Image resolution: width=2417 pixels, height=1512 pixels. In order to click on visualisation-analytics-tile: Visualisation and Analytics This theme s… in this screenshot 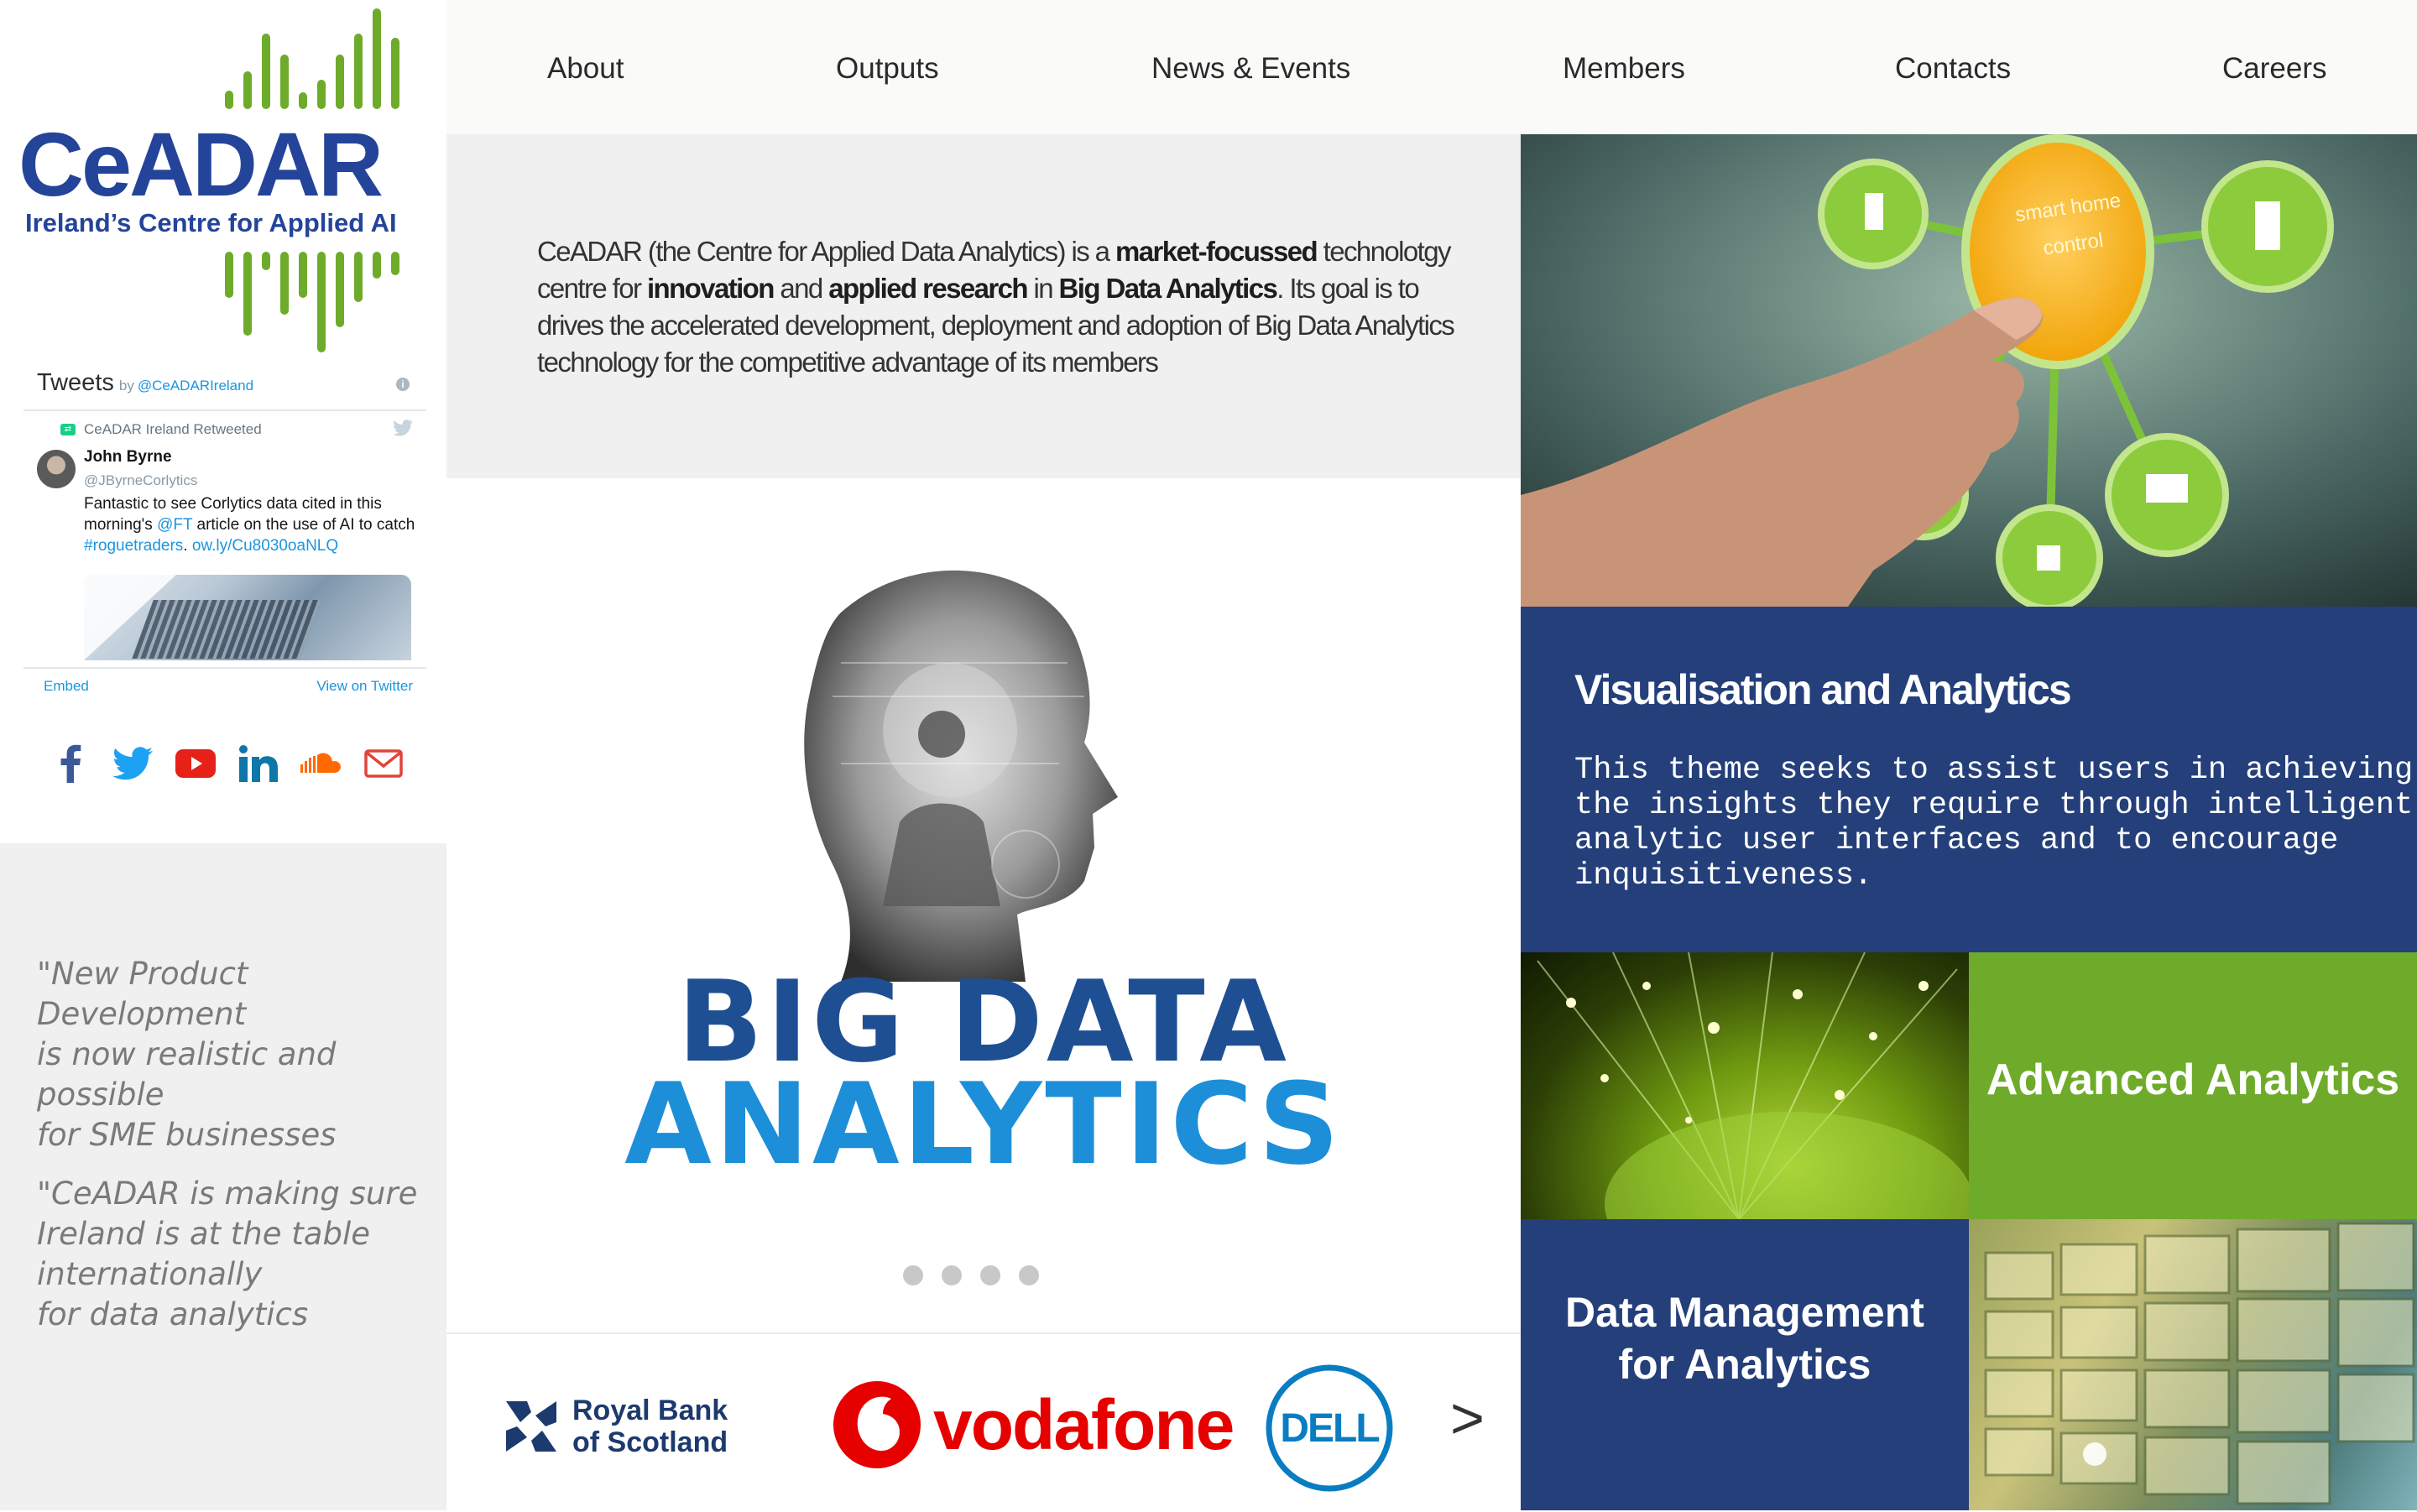, I will do `click(1969, 779)`.